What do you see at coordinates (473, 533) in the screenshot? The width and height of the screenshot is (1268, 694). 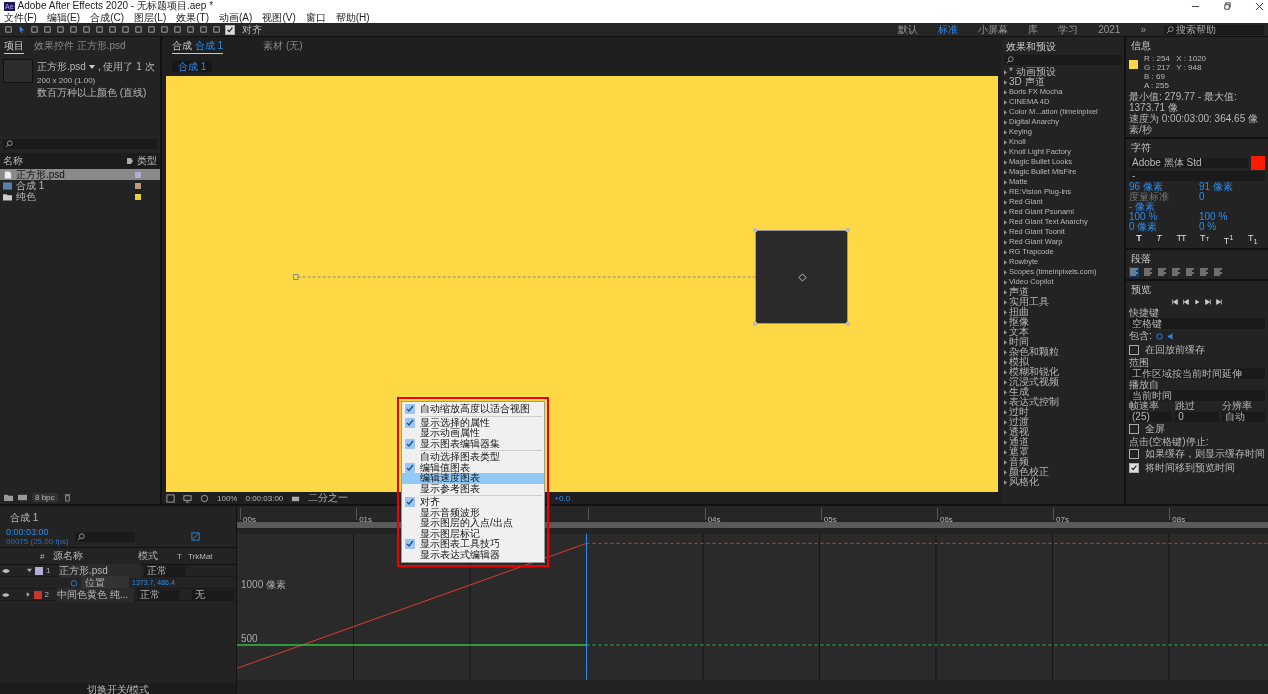 I see `menu-item: 显示图层标记` at bounding box center [473, 533].